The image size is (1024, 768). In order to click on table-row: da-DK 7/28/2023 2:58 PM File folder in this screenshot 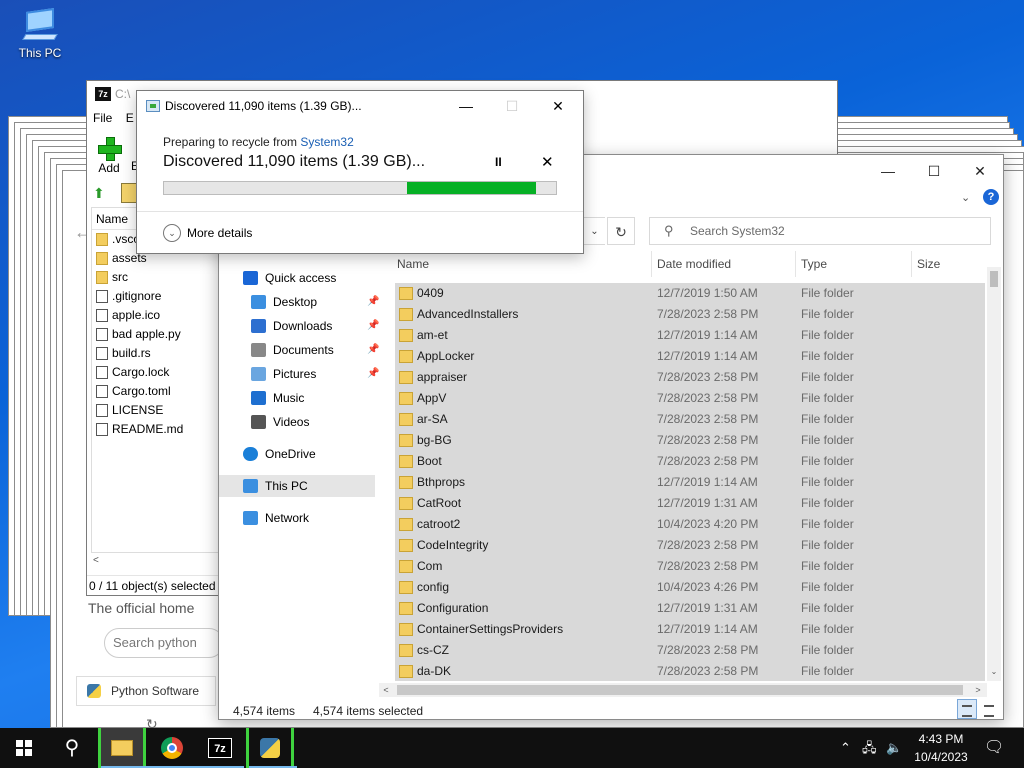, I will do `click(690, 671)`.